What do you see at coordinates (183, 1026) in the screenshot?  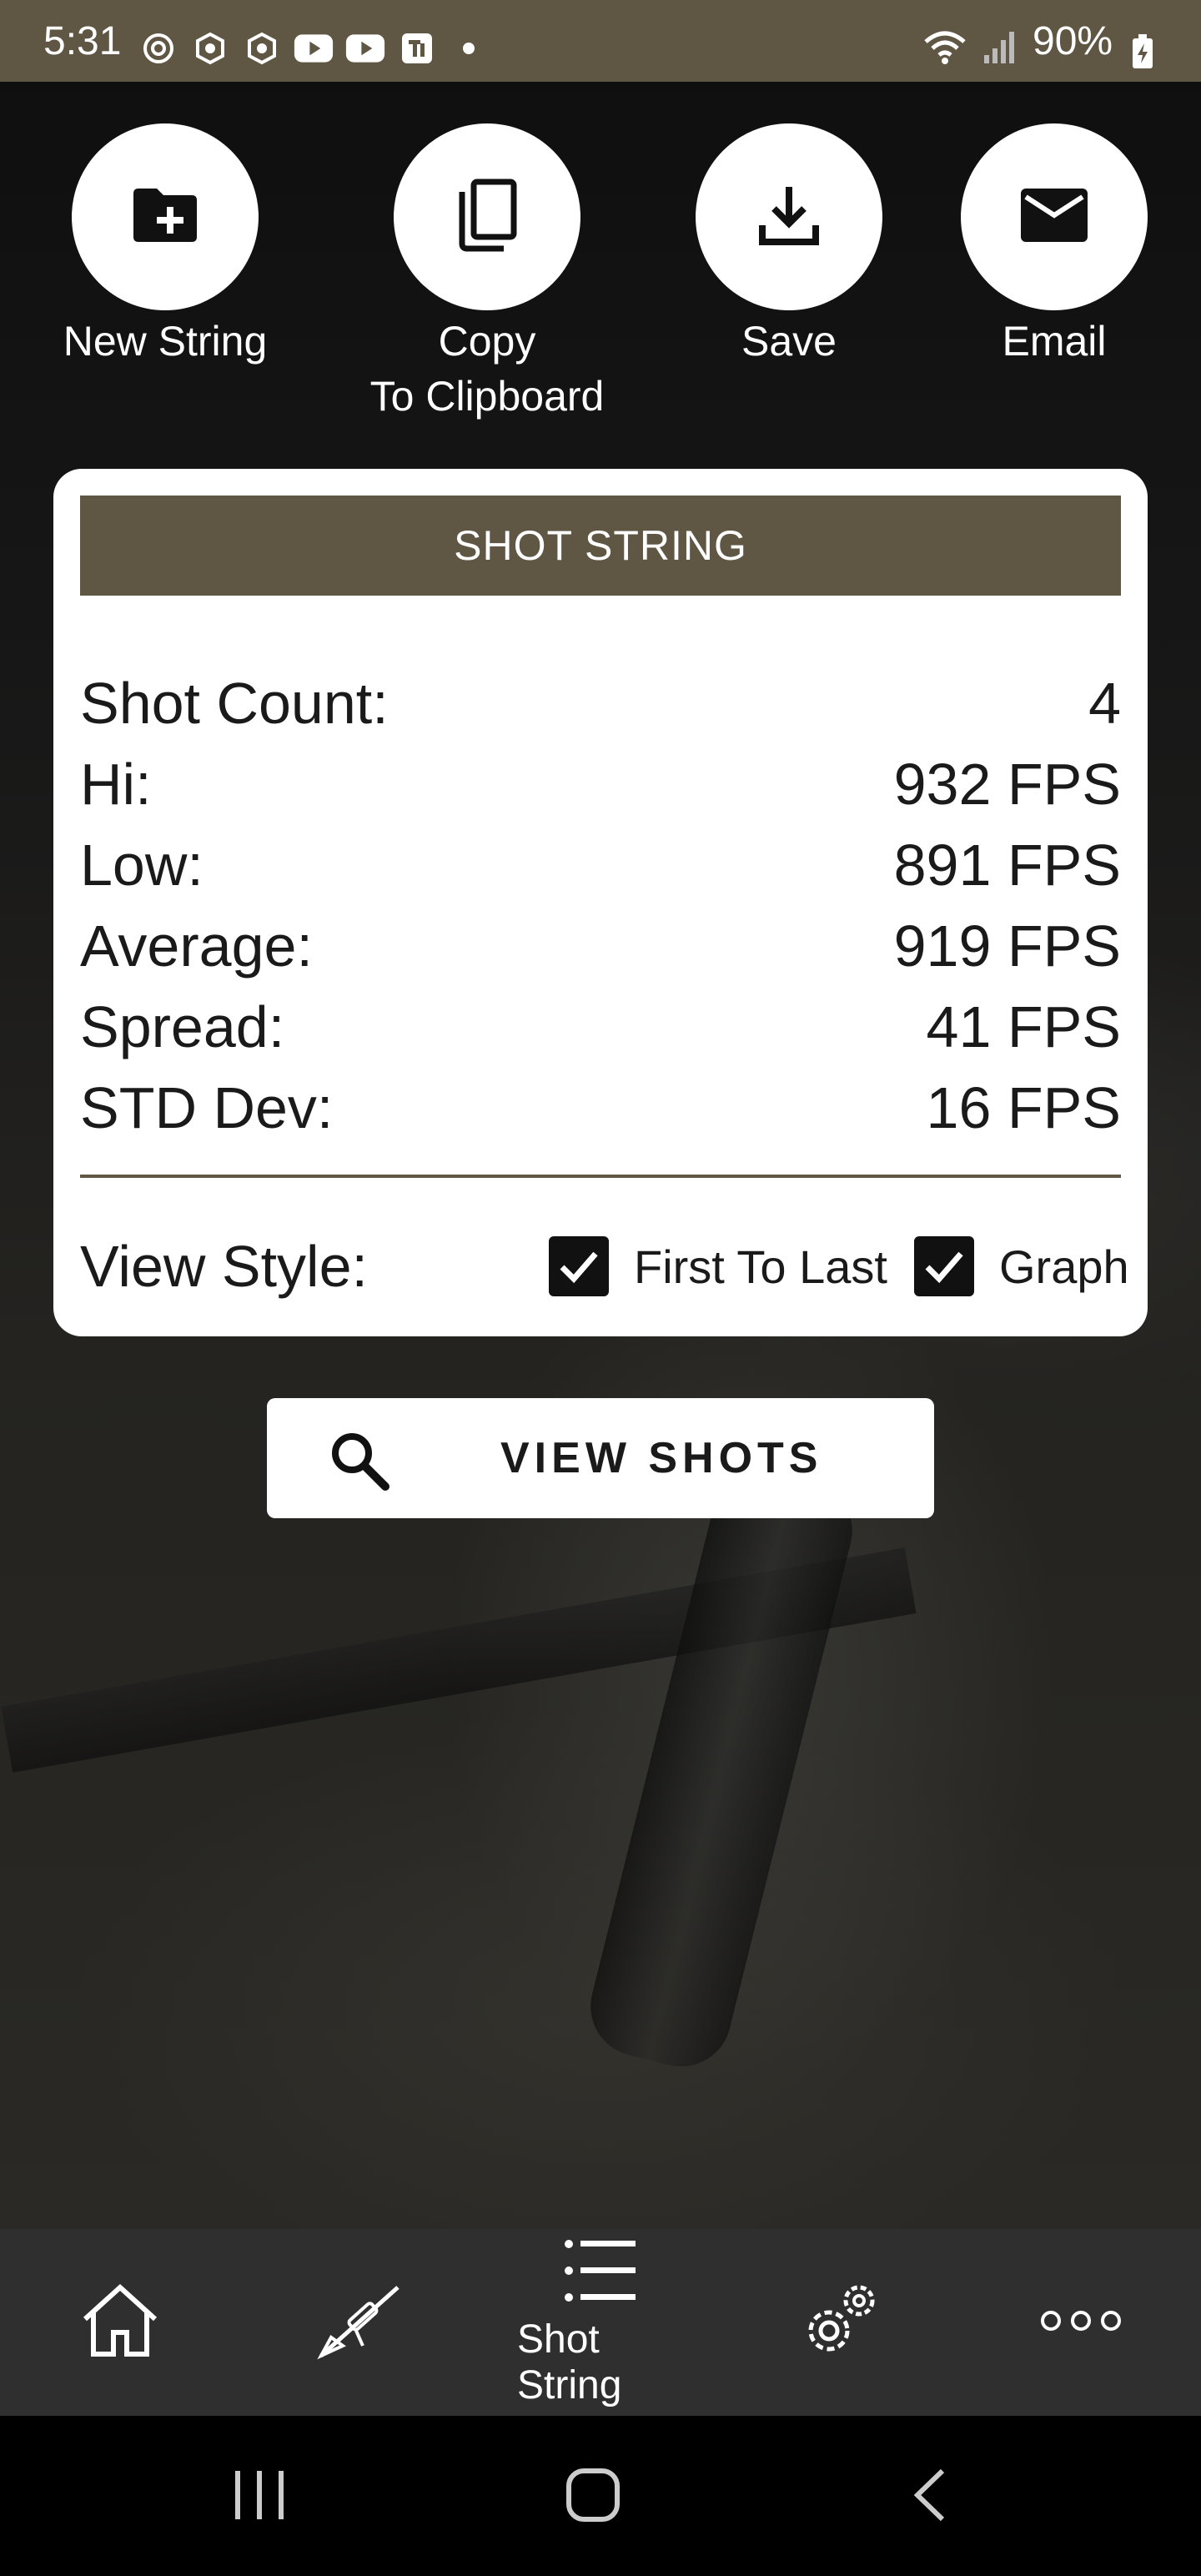 I see `stat-label: Spread:` at bounding box center [183, 1026].